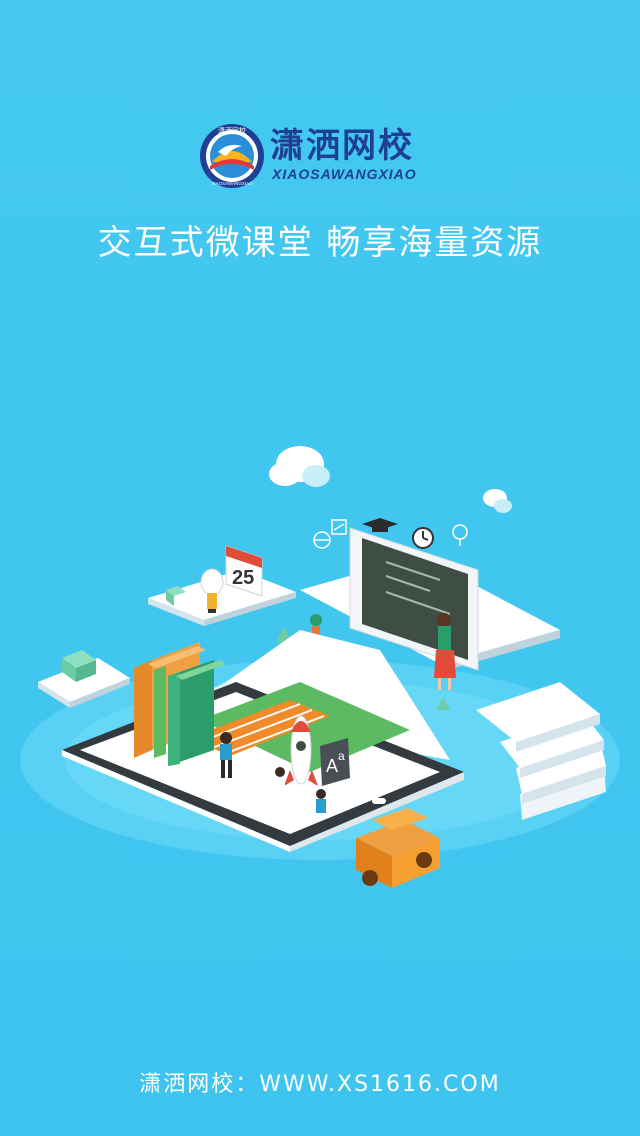  Describe the element at coordinates (232, 183) in the screenshot. I see `logo-emblem-bottom-text: XIAOSAWANGXIAO` at that location.